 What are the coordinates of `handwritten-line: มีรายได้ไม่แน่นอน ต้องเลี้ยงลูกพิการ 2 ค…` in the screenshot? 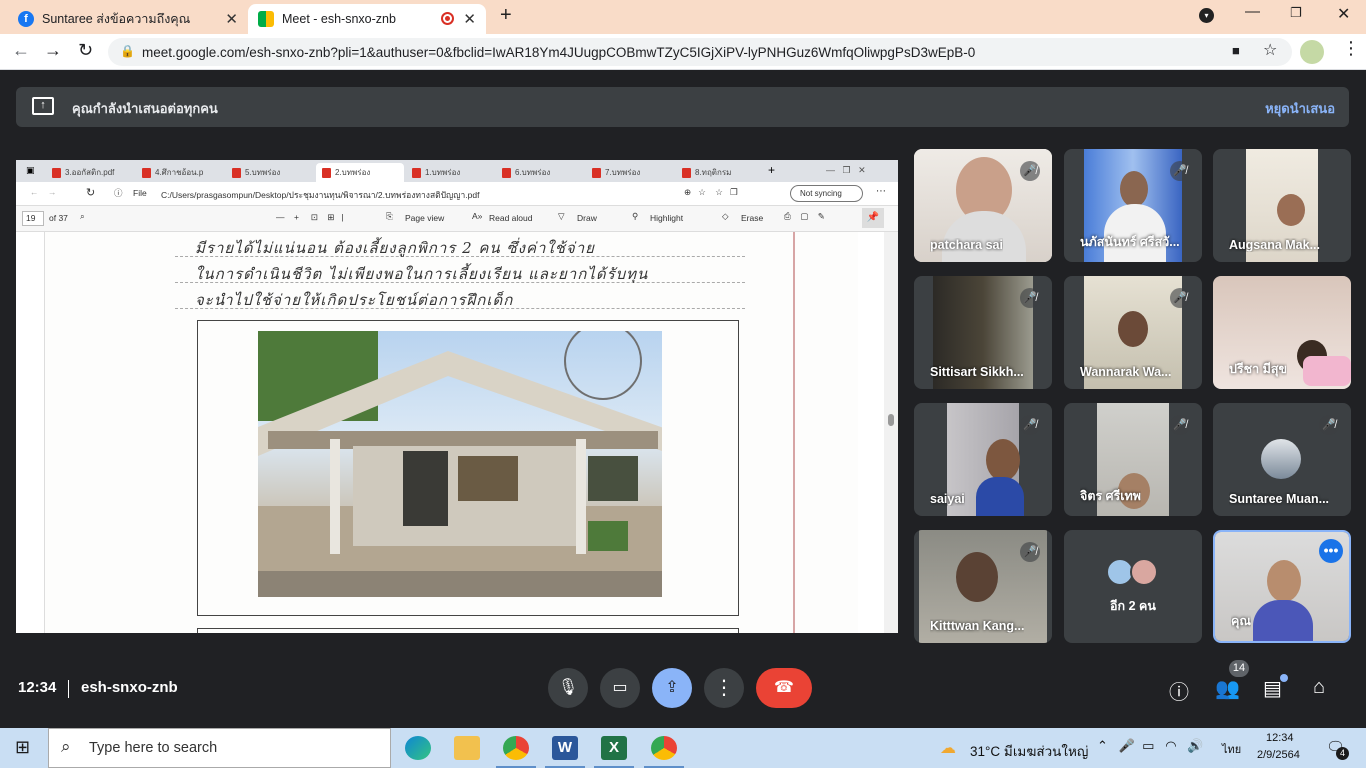 It's located at (395, 248).